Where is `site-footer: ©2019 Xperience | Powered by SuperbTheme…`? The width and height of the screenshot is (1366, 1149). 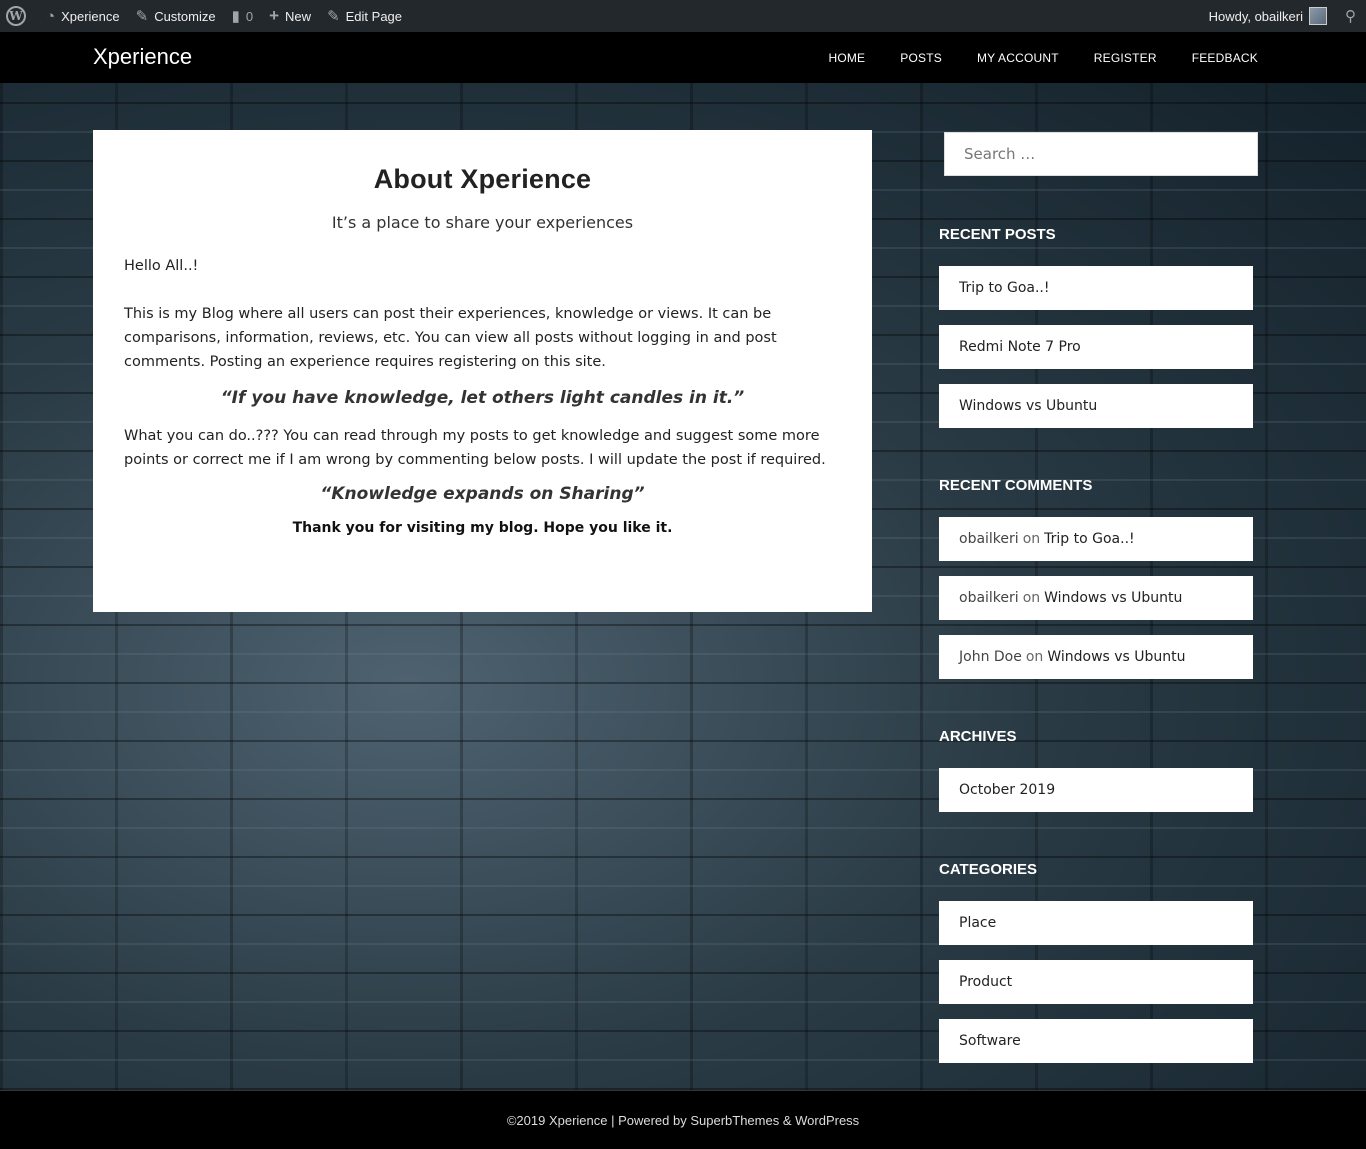 site-footer: ©2019 Xperience | Powered by SuperbTheme… is located at coordinates (683, 1119).